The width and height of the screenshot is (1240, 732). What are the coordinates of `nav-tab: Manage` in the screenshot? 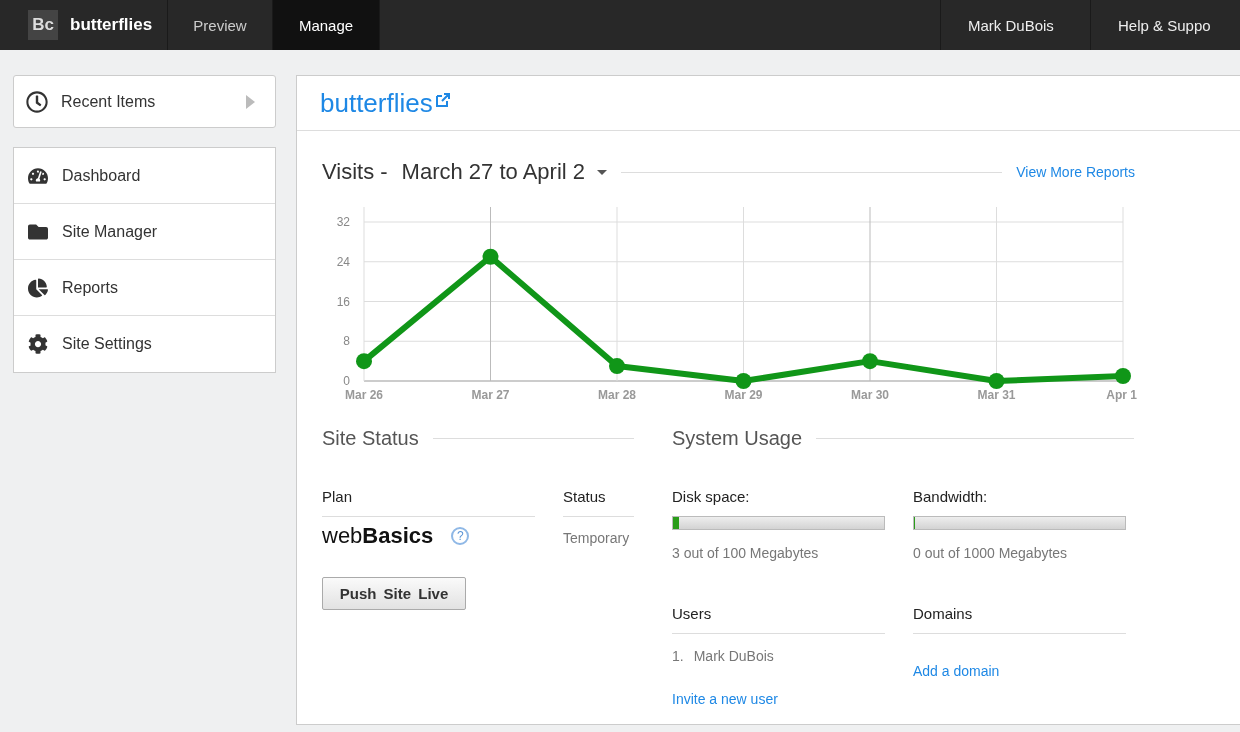 It's located at (326, 25).